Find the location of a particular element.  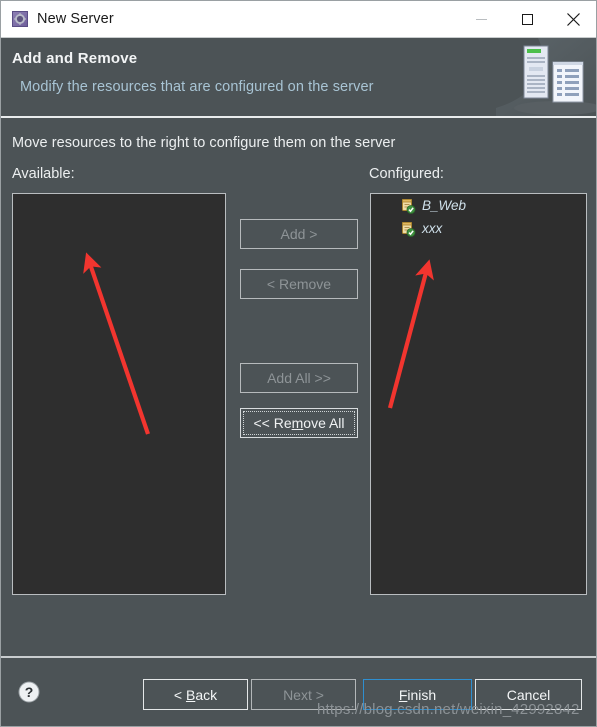

help-question-icon: ? is located at coordinates (29, 692).